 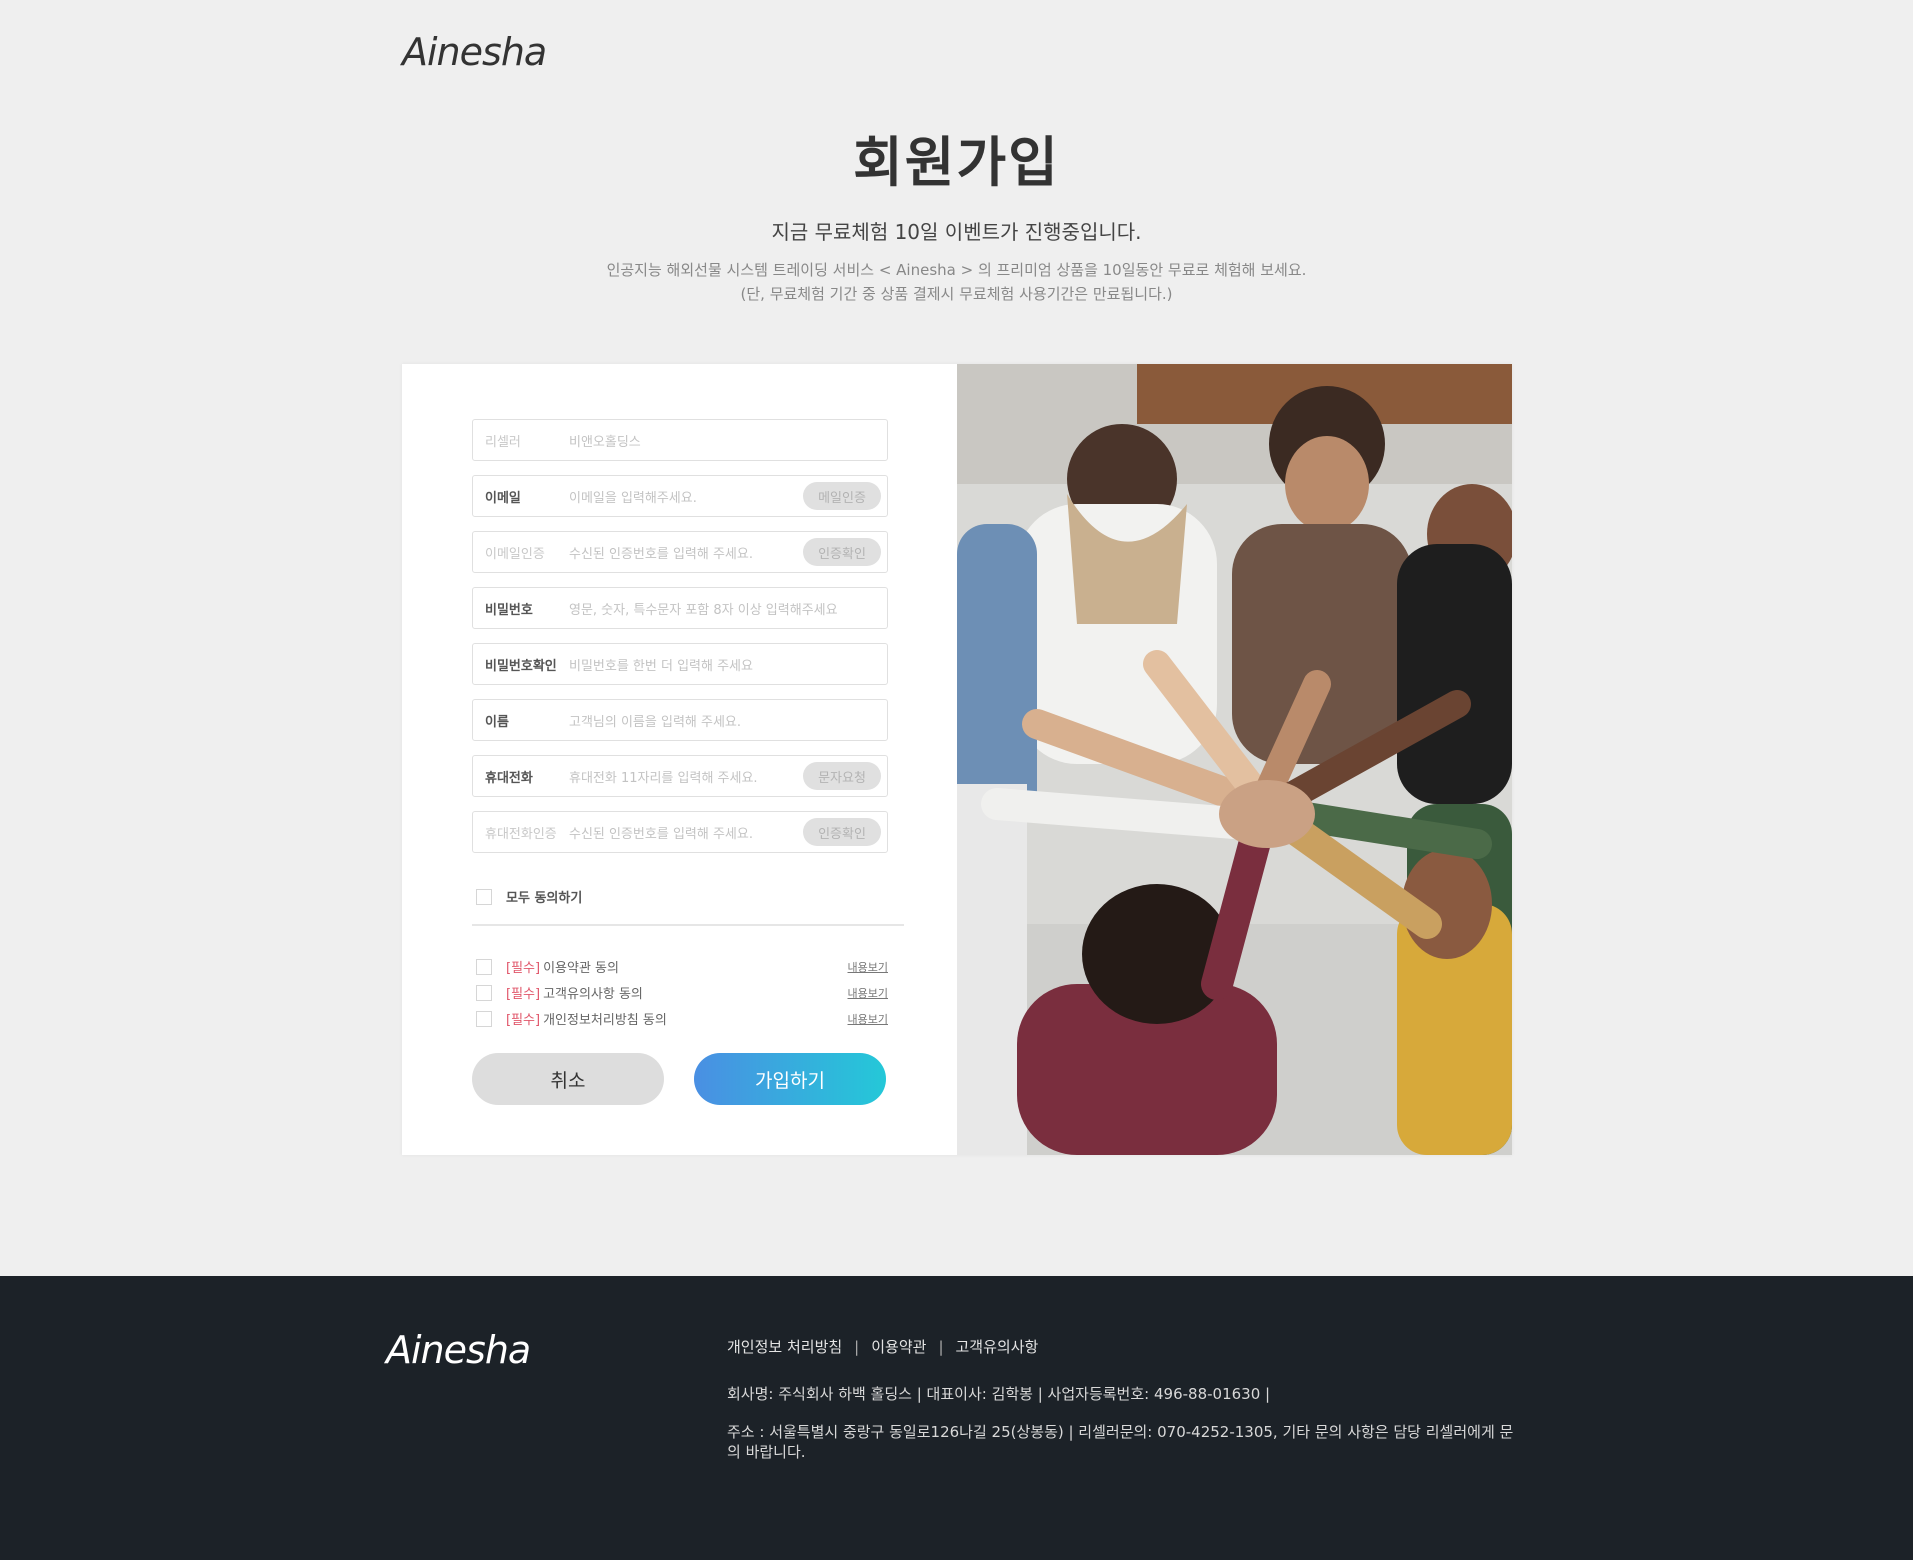 What do you see at coordinates (680, 440) in the screenshot?
I see `reseller-field: 리셀러 비앤오홀딩스` at bounding box center [680, 440].